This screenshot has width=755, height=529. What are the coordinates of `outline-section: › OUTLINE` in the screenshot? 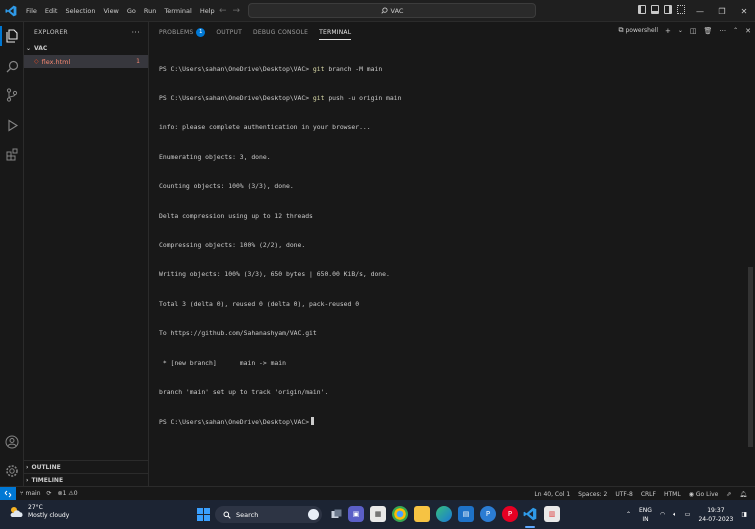 It's located at (86, 466).